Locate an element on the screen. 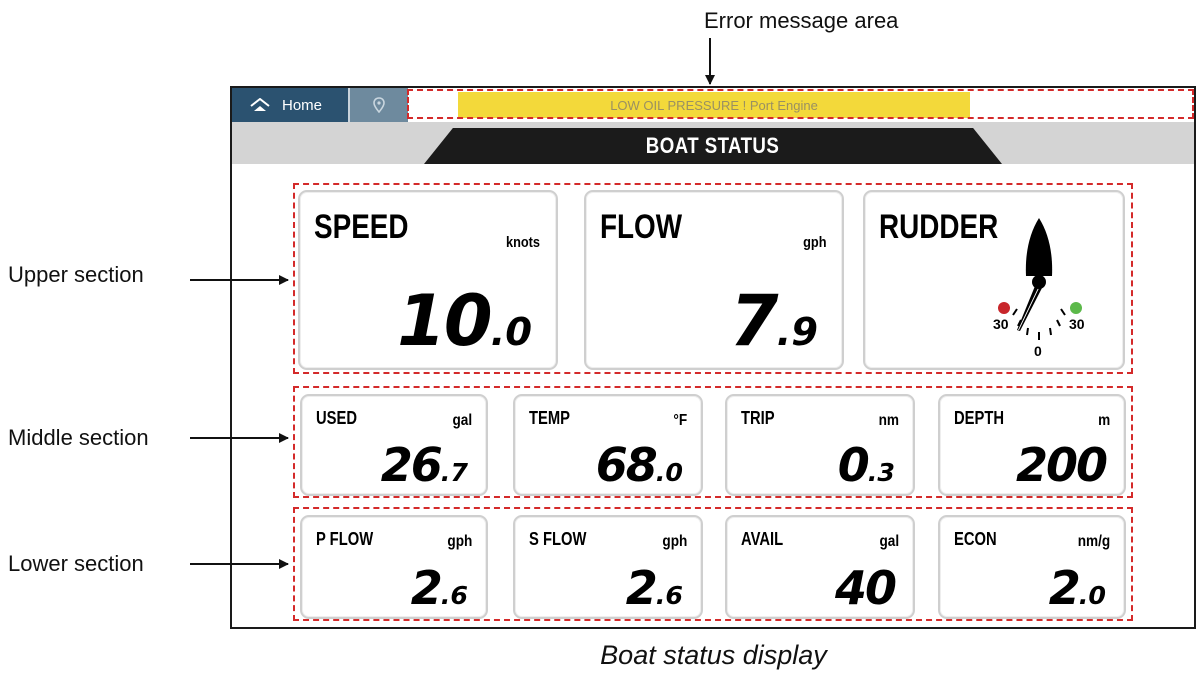  econ-gauge: ECON nm/g 2.0 is located at coordinates (1032, 567).